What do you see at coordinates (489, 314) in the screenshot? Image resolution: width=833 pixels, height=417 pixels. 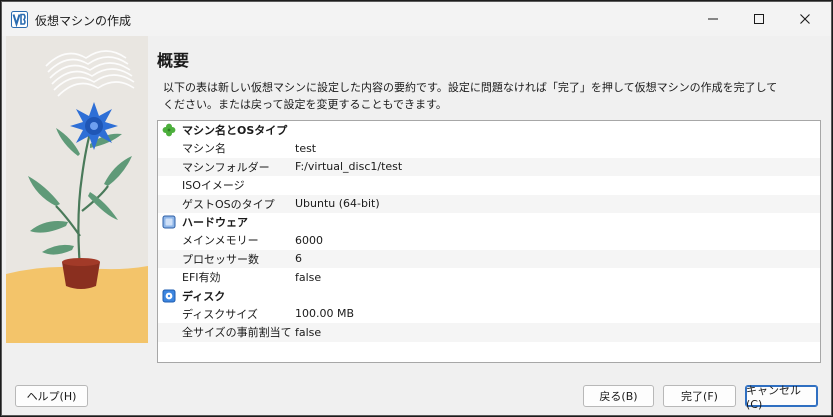 I see `table-row: ディスクサイズ 100.00 MB` at bounding box center [489, 314].